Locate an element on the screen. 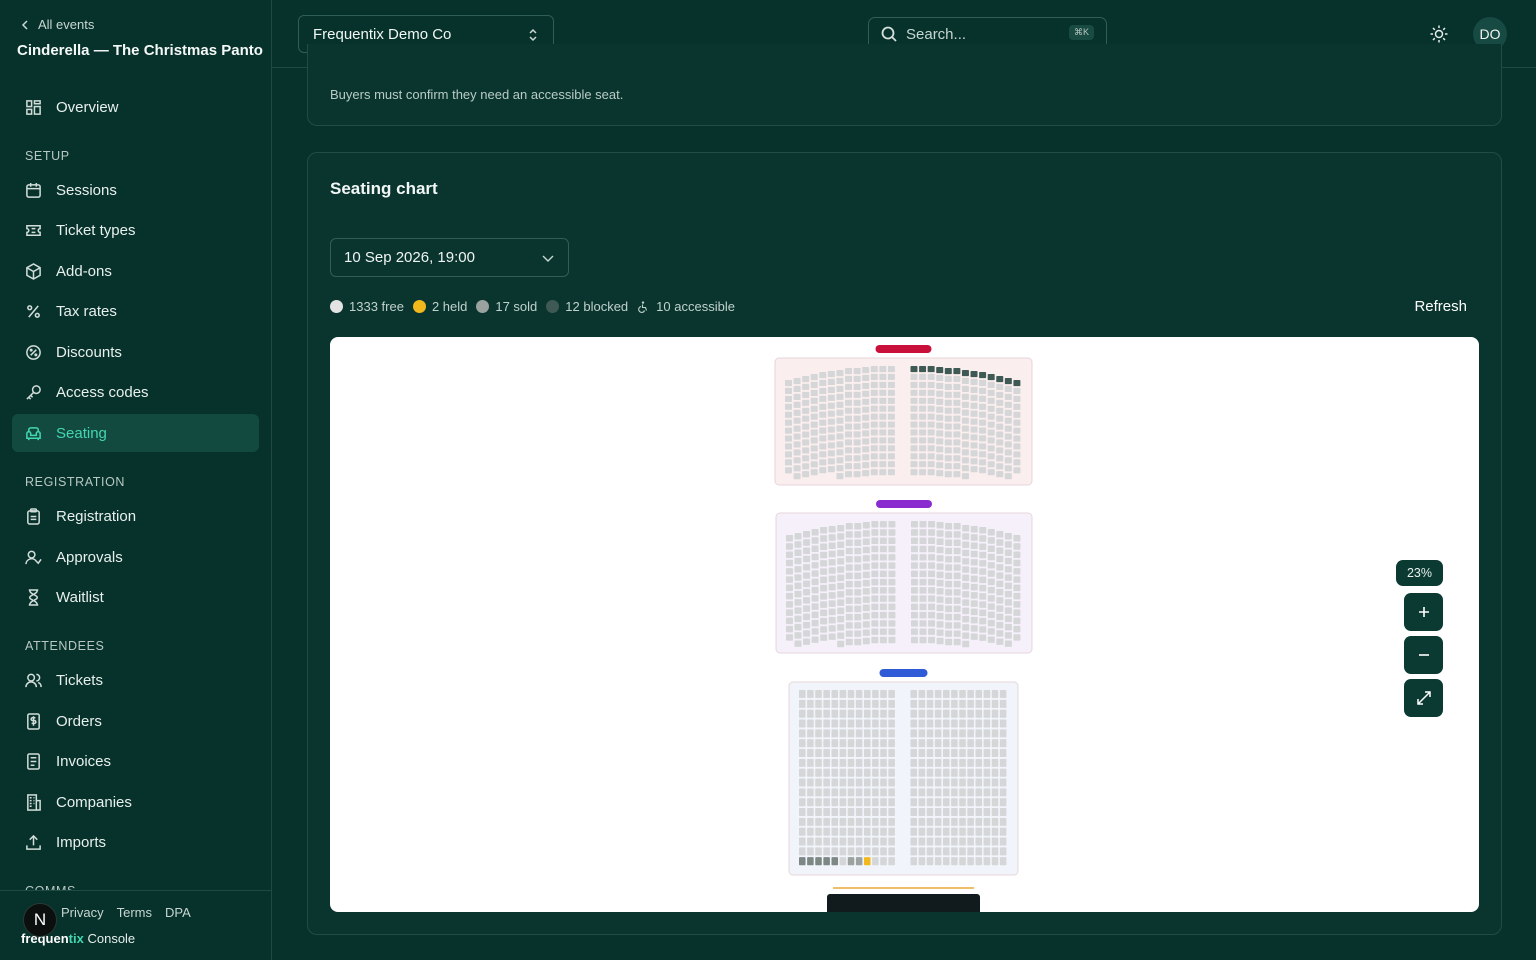  sidebar-item-tickets: Tickets is located at coordinates (135, 680).